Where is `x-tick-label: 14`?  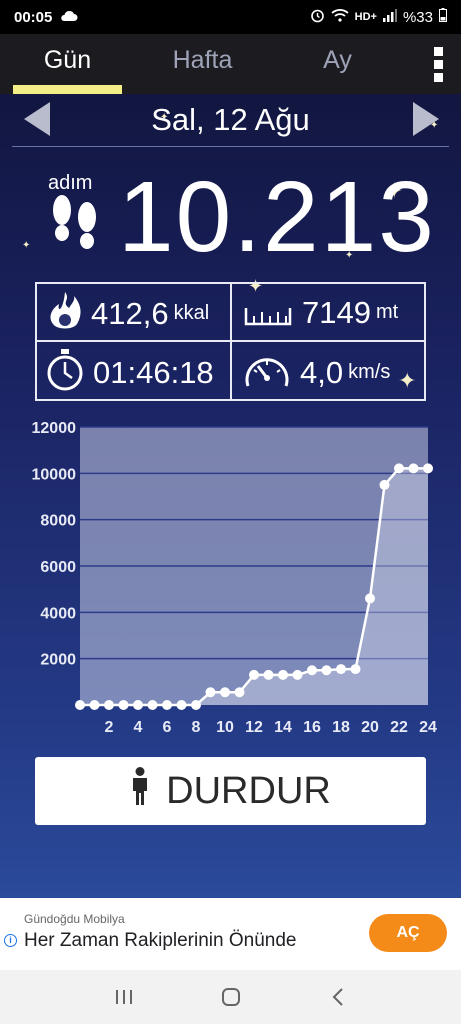
x-tick-label: 14 is located at coordinates (283, 727).